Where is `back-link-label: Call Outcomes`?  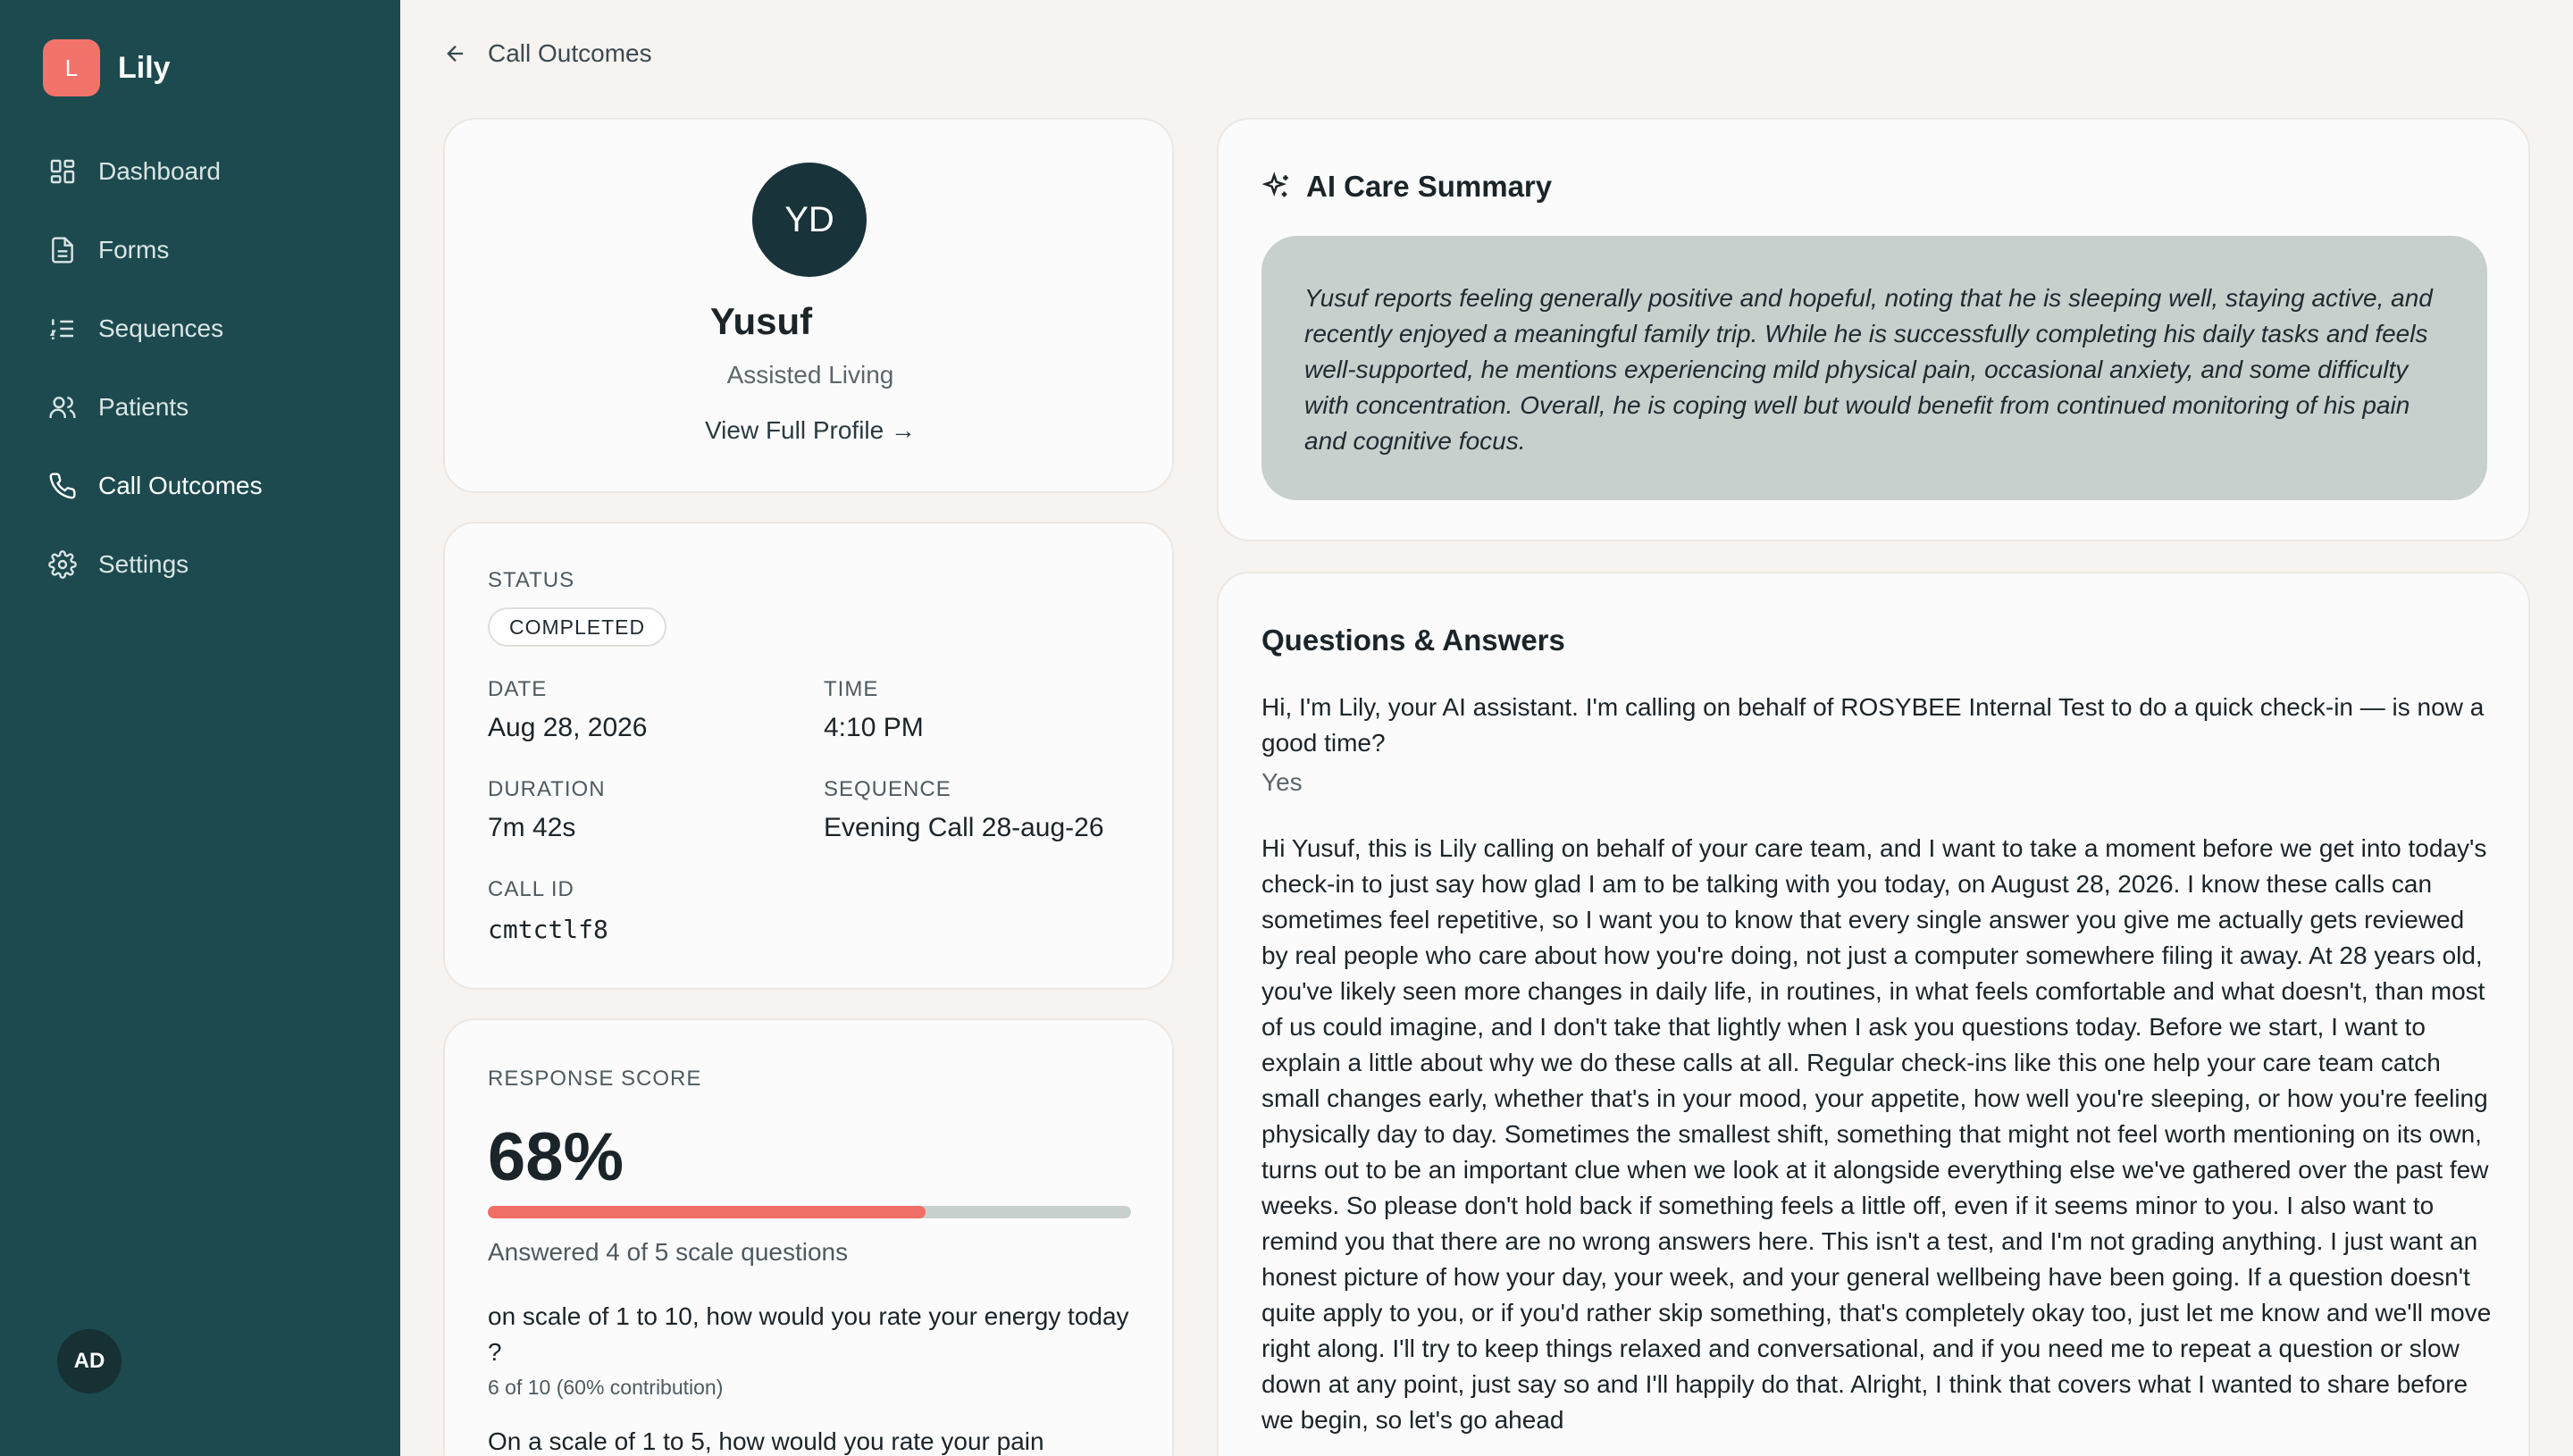 back-link-label: Call Outcomes is located at coordinates (570, 53).